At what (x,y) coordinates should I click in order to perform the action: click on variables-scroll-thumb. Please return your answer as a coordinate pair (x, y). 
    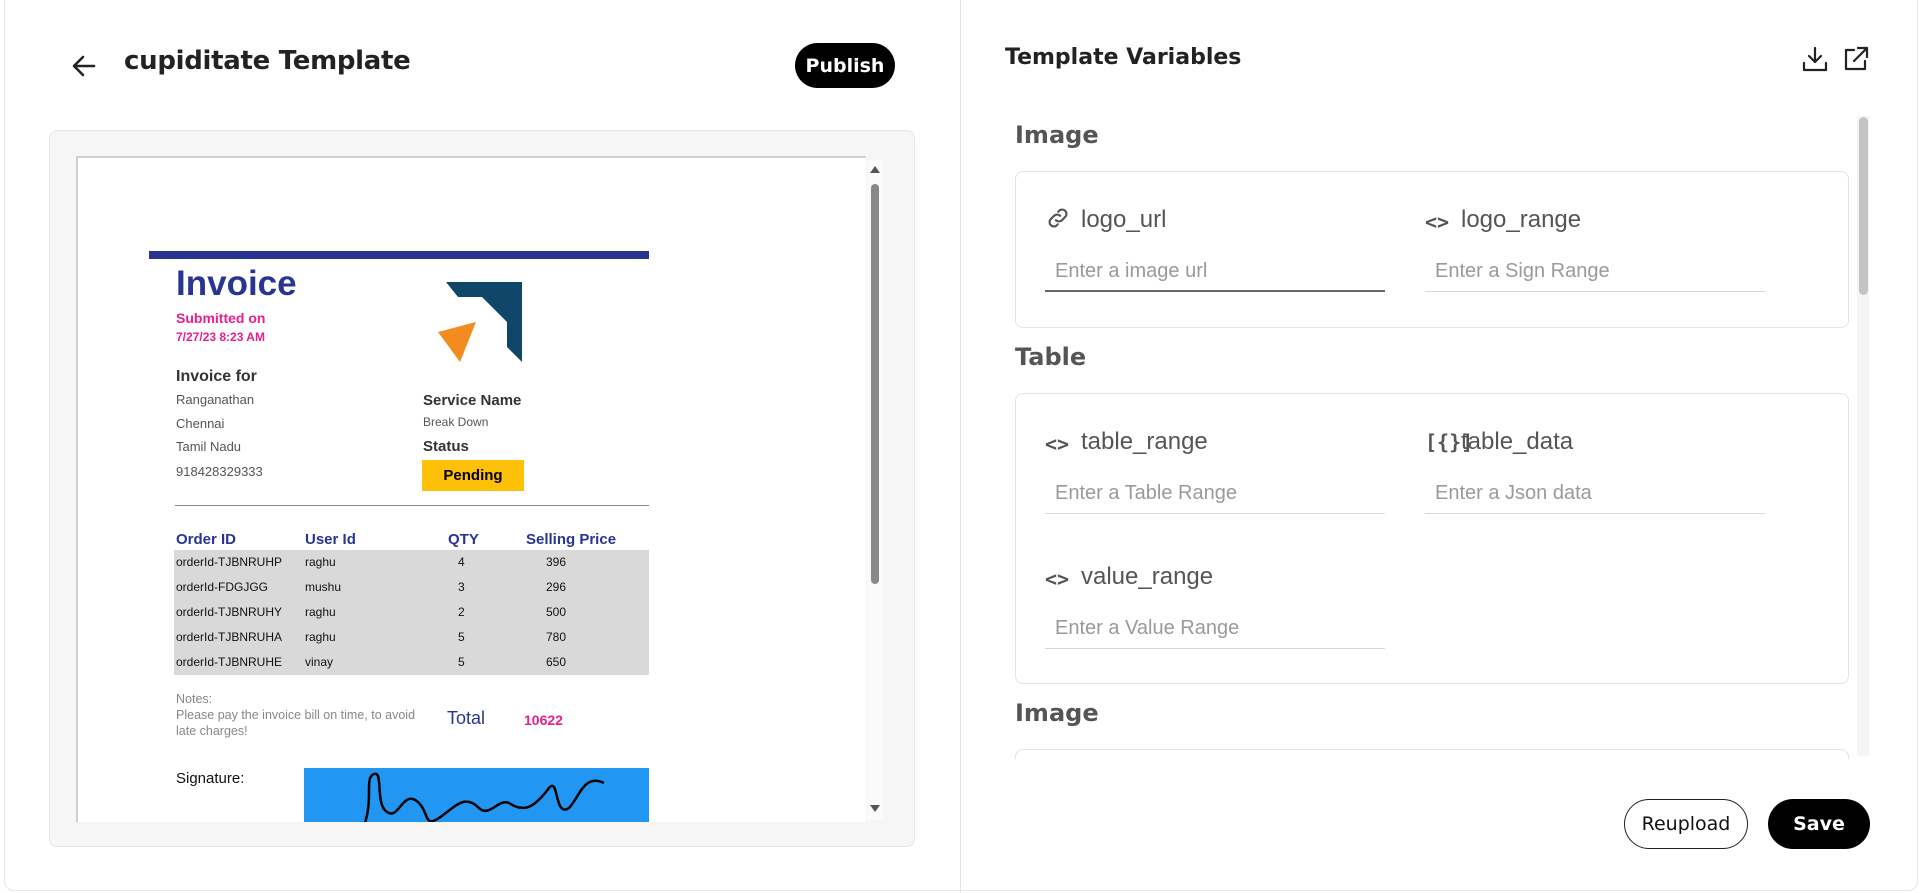
    Looking at the image, I should click on (1863, 206).